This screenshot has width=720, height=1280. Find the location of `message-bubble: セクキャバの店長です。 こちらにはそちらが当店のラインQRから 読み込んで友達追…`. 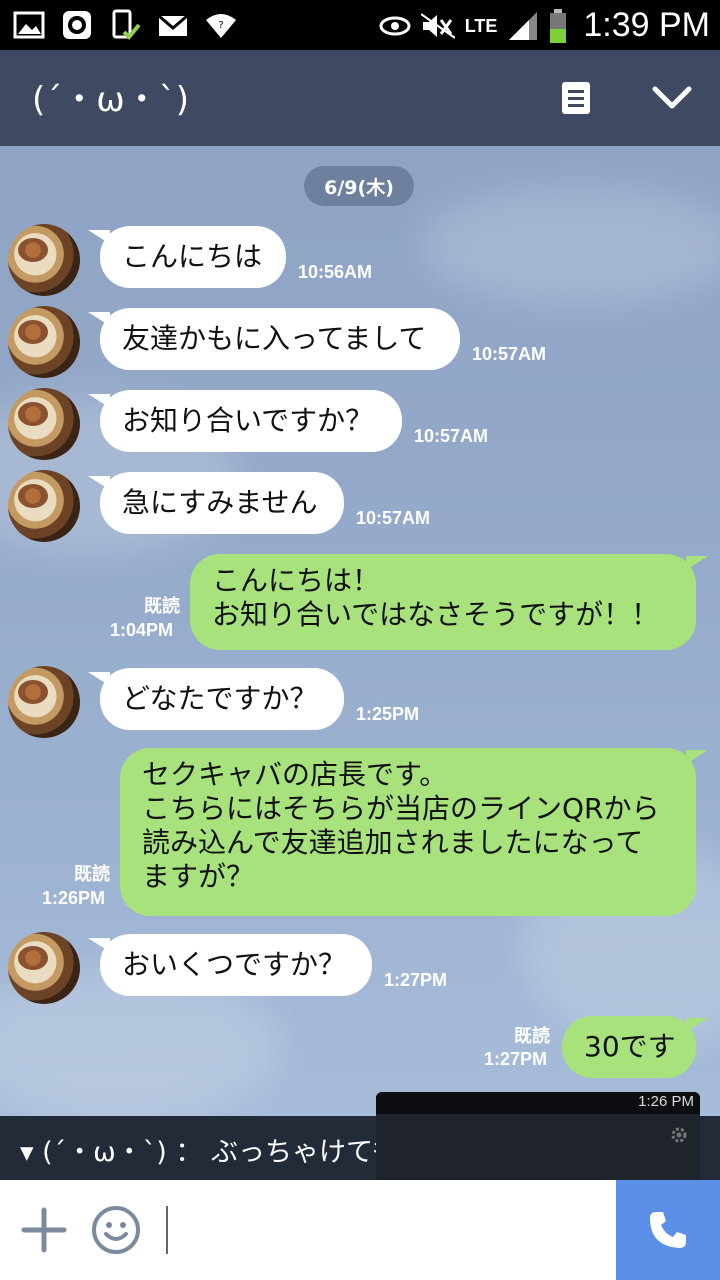

message-bubble: セクキャバの店長です。 こちらにはそちらが当店のラインQRから 読み込んで友達追… is located at coordinates (408, 832).